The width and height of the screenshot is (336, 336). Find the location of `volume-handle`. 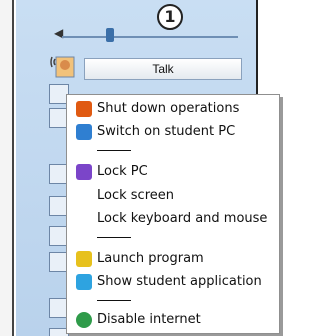

volume-handle is located at coordinates (110, 35).